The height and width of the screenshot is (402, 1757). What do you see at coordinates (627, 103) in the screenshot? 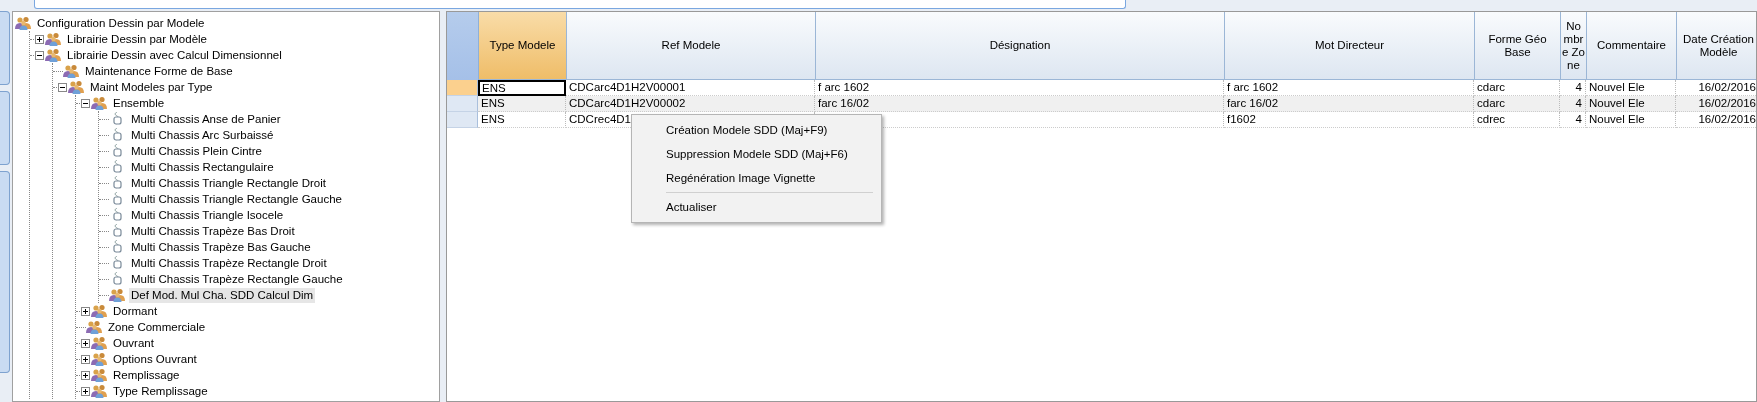
I see `table-cell: CDCarc4D1H2V00002` at bounding box center [627, 103].